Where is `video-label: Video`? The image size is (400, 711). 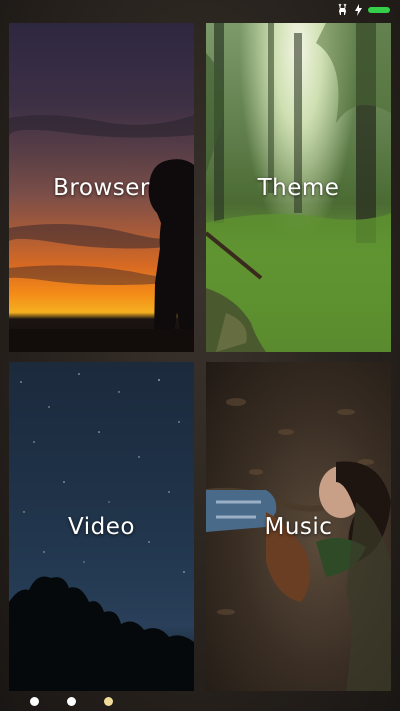 video-label: Video is located at coordinates (101, 526).